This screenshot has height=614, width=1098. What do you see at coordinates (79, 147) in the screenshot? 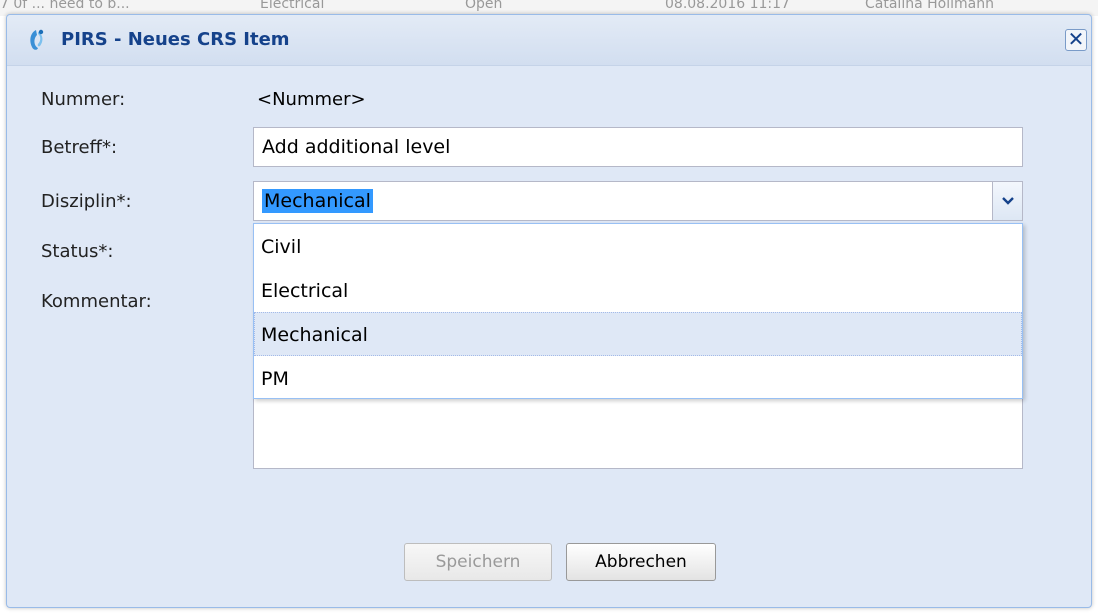
I see `betreff-label: Betreff*:` at bounding box center [79, 147].